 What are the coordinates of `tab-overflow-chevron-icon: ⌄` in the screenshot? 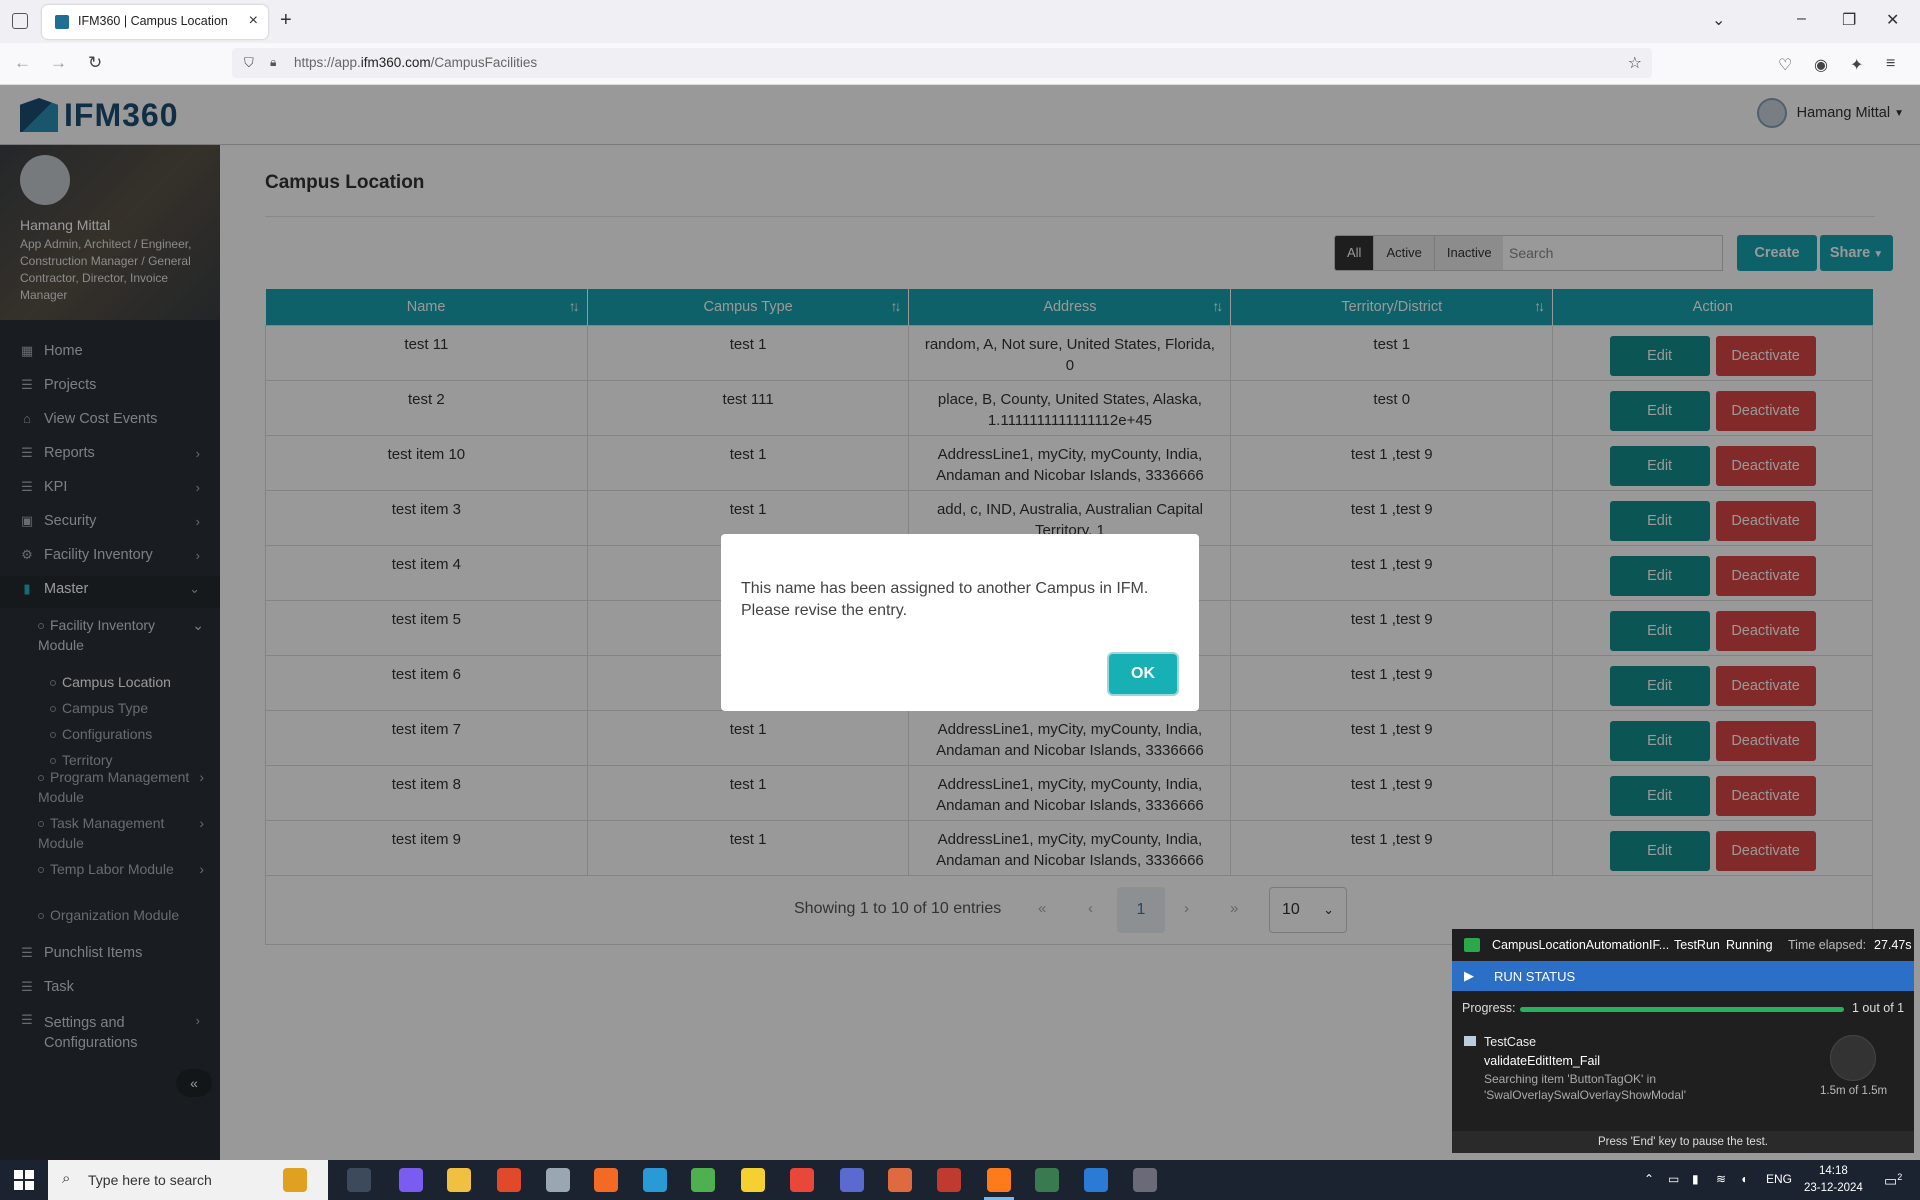 It's located at (1718, 20).